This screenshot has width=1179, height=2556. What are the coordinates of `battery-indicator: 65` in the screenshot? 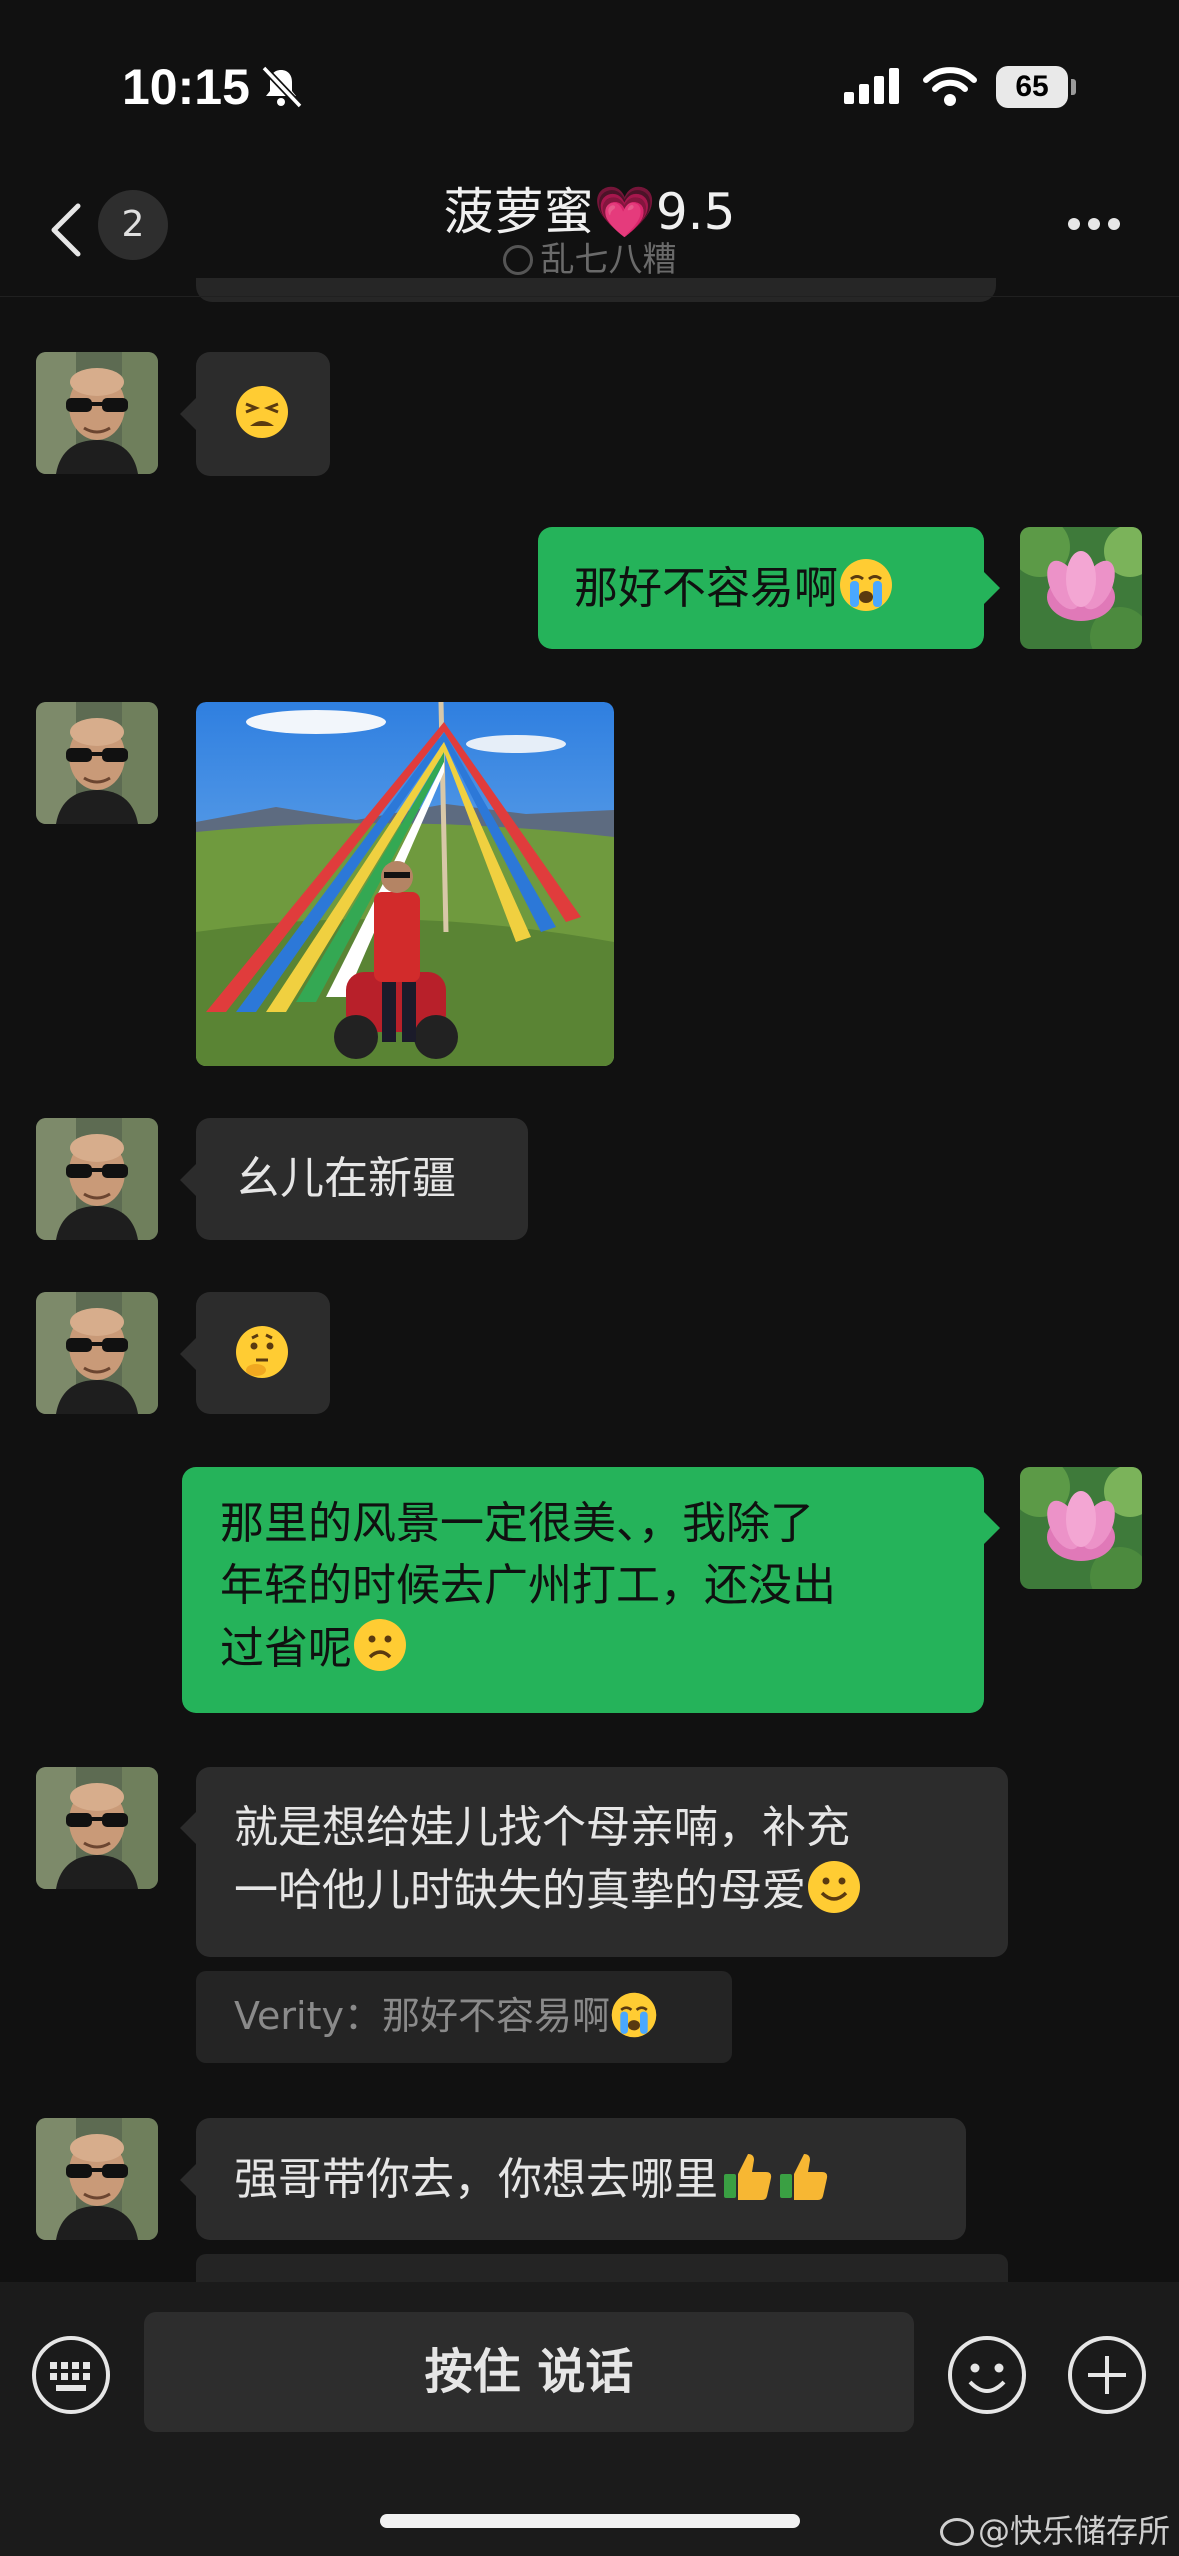 It's located at (1036, 87).